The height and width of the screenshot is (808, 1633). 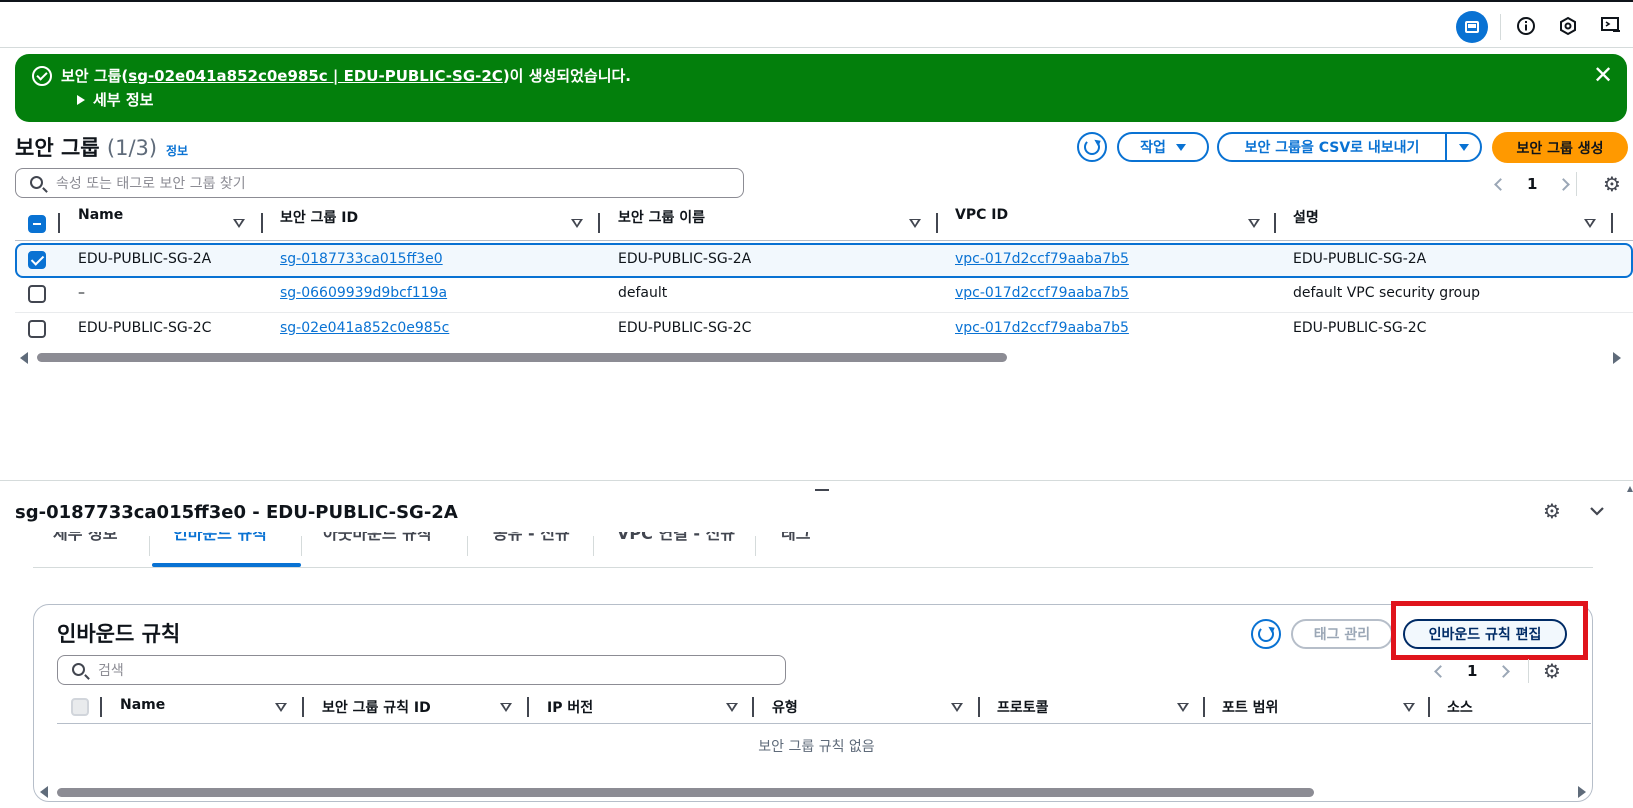 I want to click on select-all-checkbox-disabled, so click(x=80, y=707).